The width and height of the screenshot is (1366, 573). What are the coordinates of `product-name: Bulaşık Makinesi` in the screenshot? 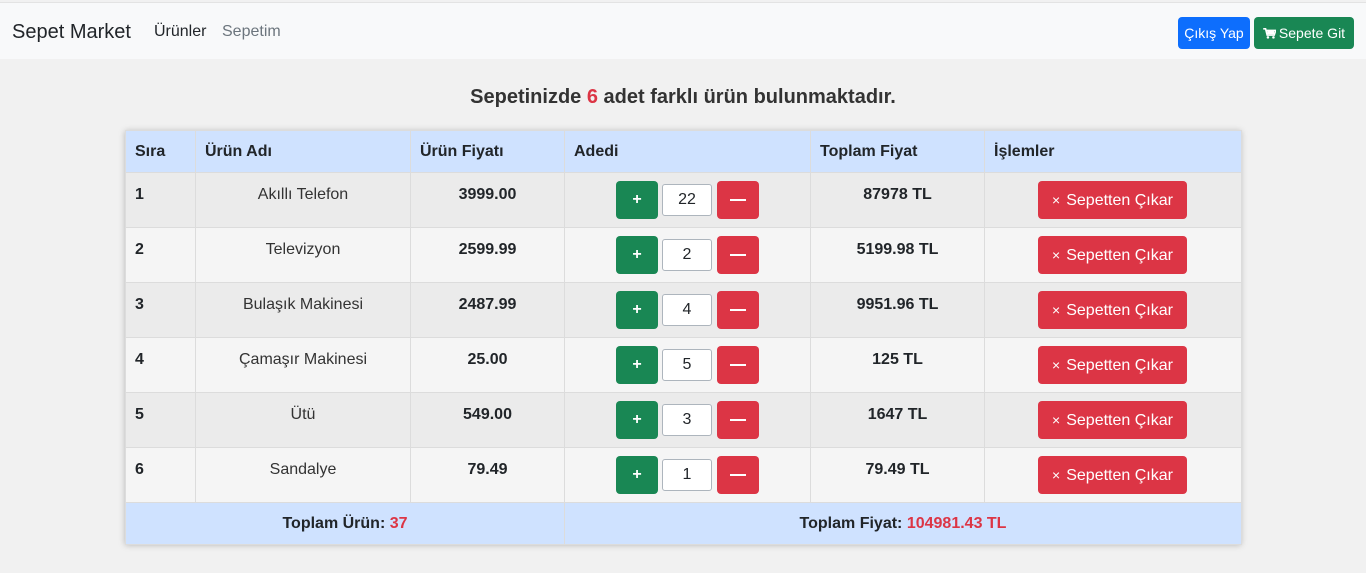 It's located at (303, 310).